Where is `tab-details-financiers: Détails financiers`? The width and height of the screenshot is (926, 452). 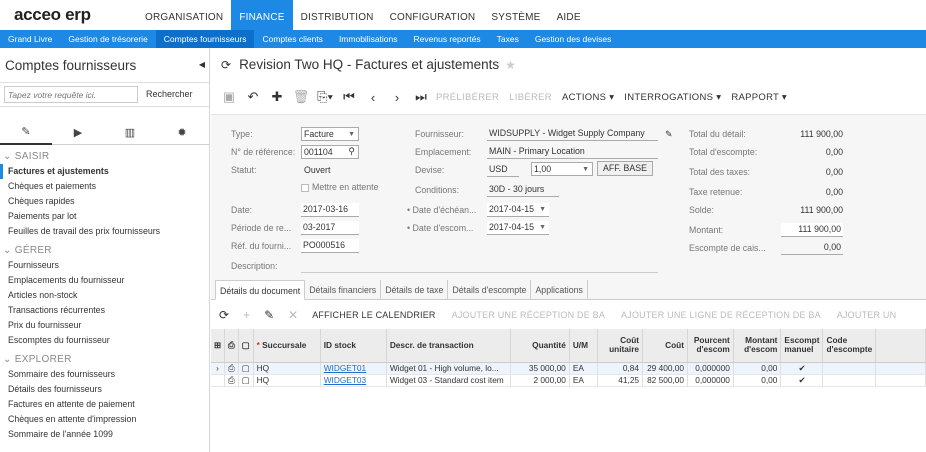
tab-details-financiers: Détails financiers is located at coordinates (343, 290).